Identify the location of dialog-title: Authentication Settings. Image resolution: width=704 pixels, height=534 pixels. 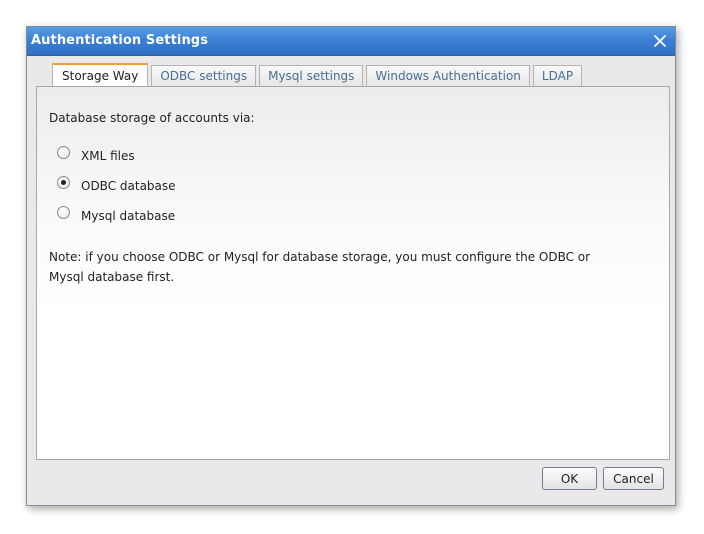
(120, 40).